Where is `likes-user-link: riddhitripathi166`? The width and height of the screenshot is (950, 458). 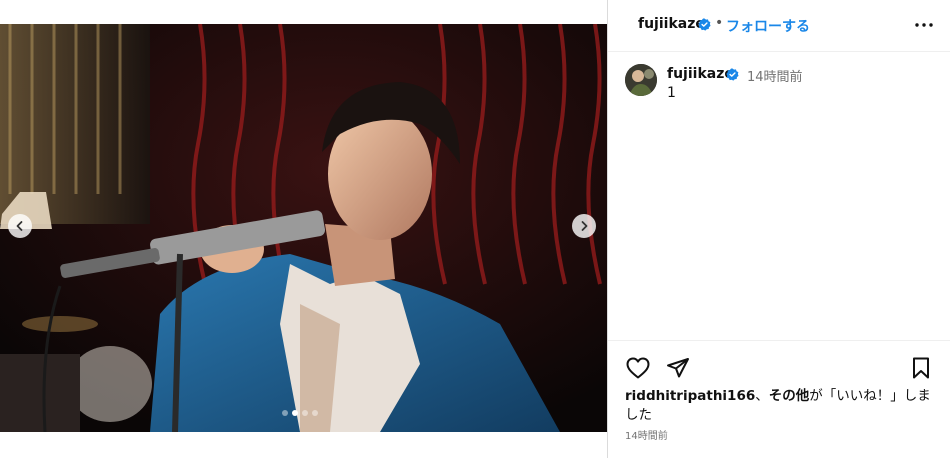 likes-user-link: riddhitripathi166 is located at coordinates (690, 396).